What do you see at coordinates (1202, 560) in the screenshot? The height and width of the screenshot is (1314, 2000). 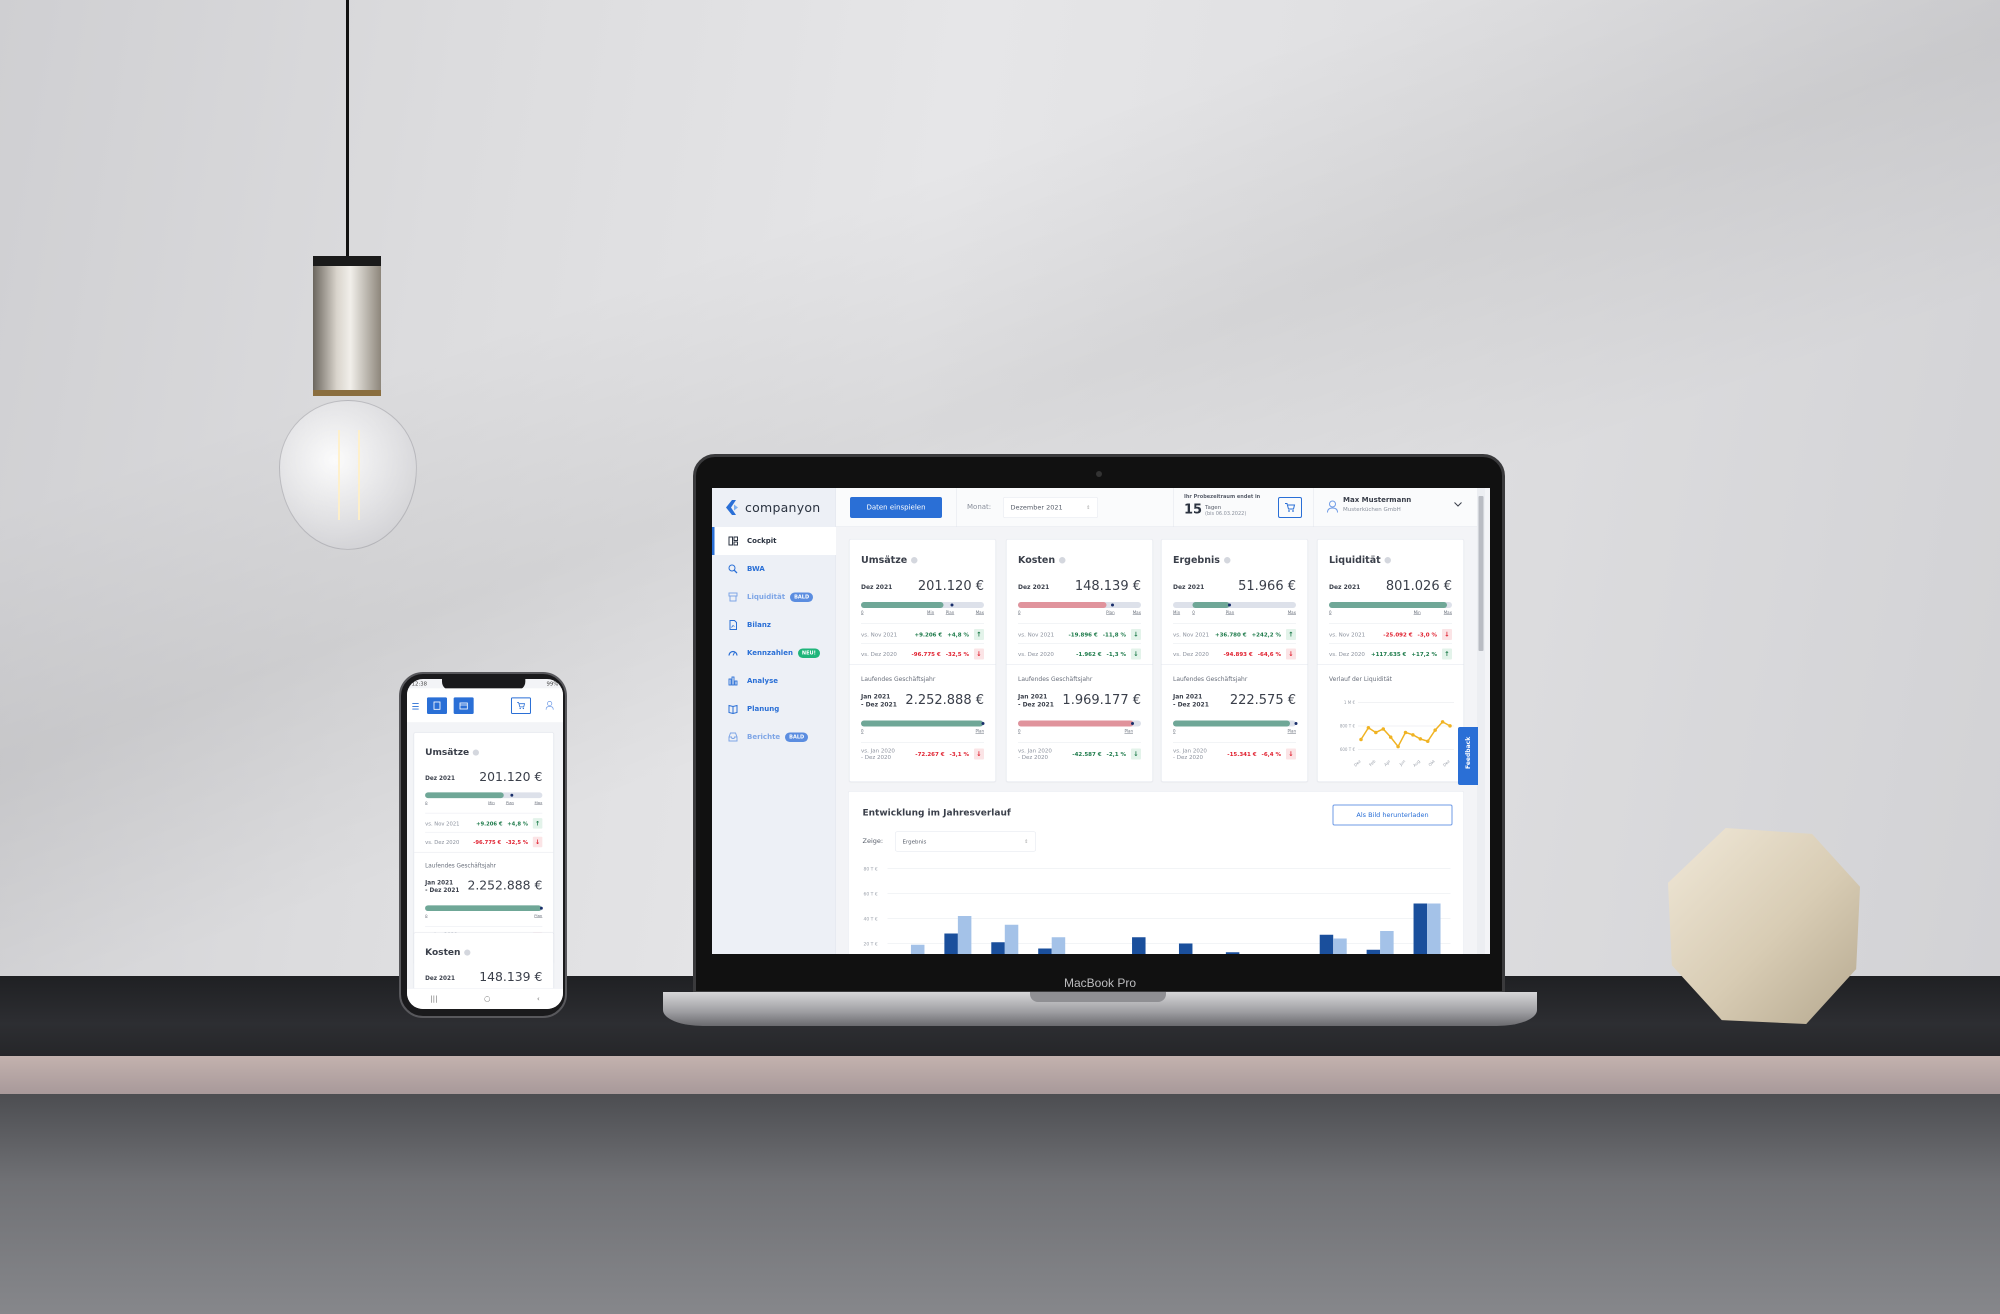 I see `card-title: Ergebnis` at bounding box center [1202, 560].